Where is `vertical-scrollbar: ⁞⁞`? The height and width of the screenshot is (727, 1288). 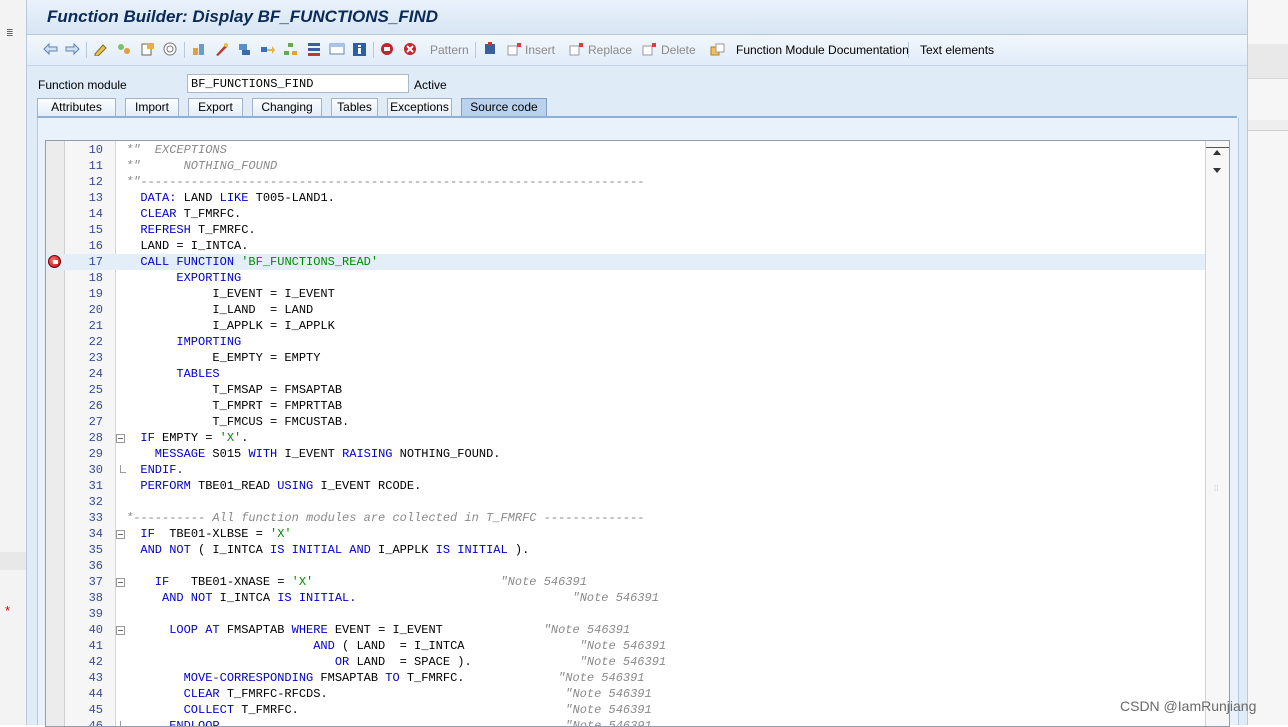 vertical-scrollbar: ⁞⁞ is located at coordinates (1217, 433).